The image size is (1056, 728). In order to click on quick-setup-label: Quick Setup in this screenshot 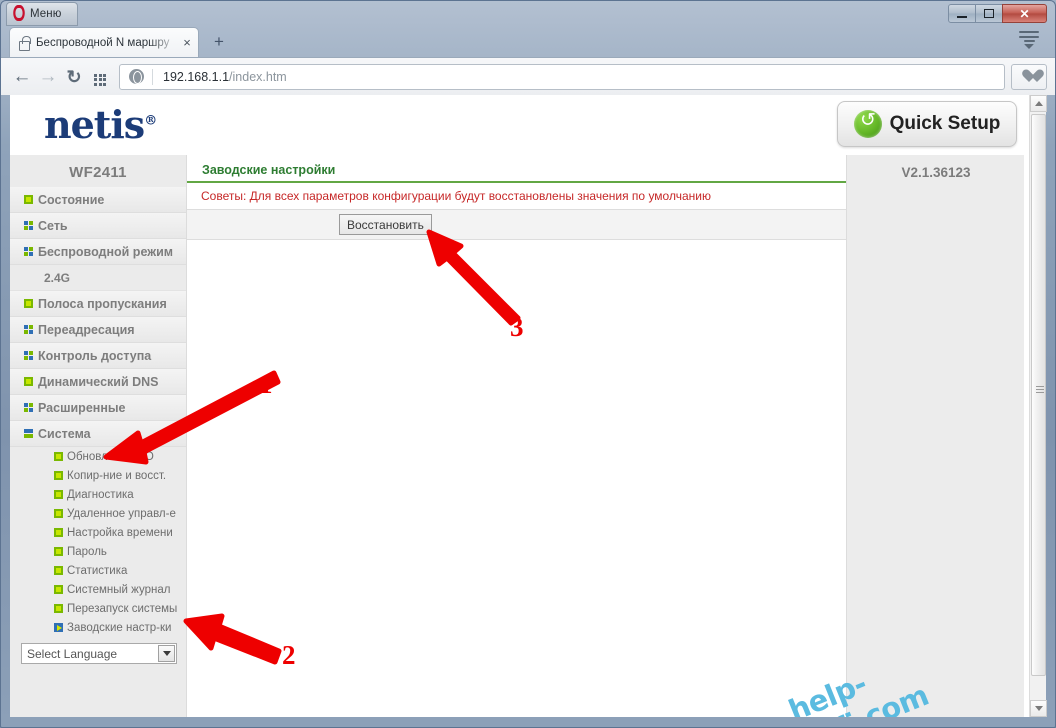, I will do `click(945, 123)`.